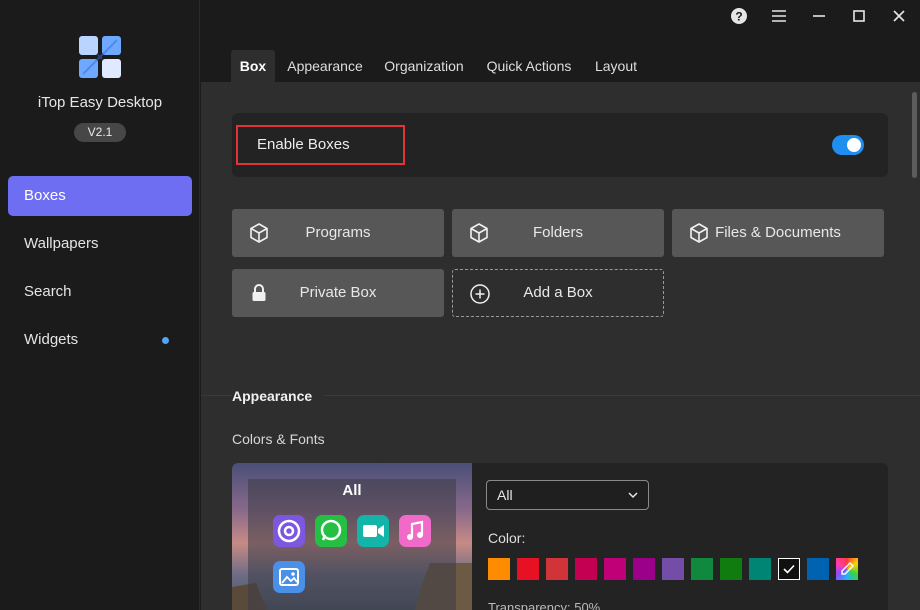  I want to click on button-label: Programs, so click(338, 232).